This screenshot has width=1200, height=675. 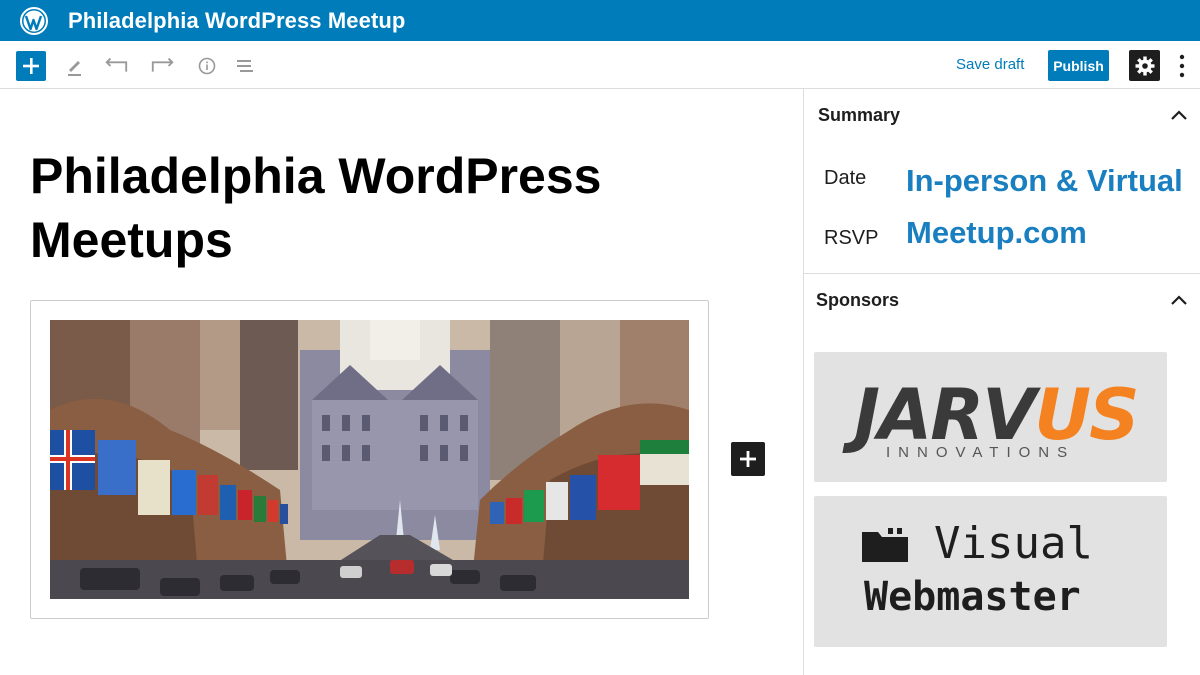 I want to click on jarvus-subtitle: INNOVATIONS, so click(x=981, y=452).